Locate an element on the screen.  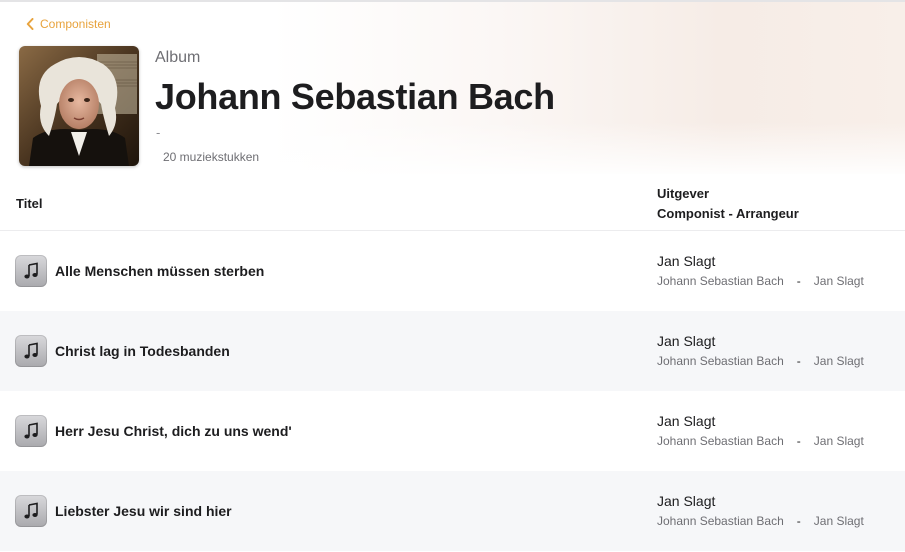
album-title: Johann Sebastian Bach is located at coordinates (355, 96).